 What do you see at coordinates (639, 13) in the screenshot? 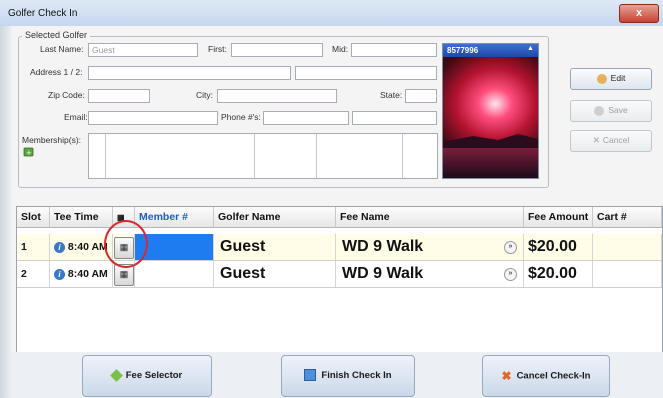
I see `close-button: x` at bounding box center [639, 13].